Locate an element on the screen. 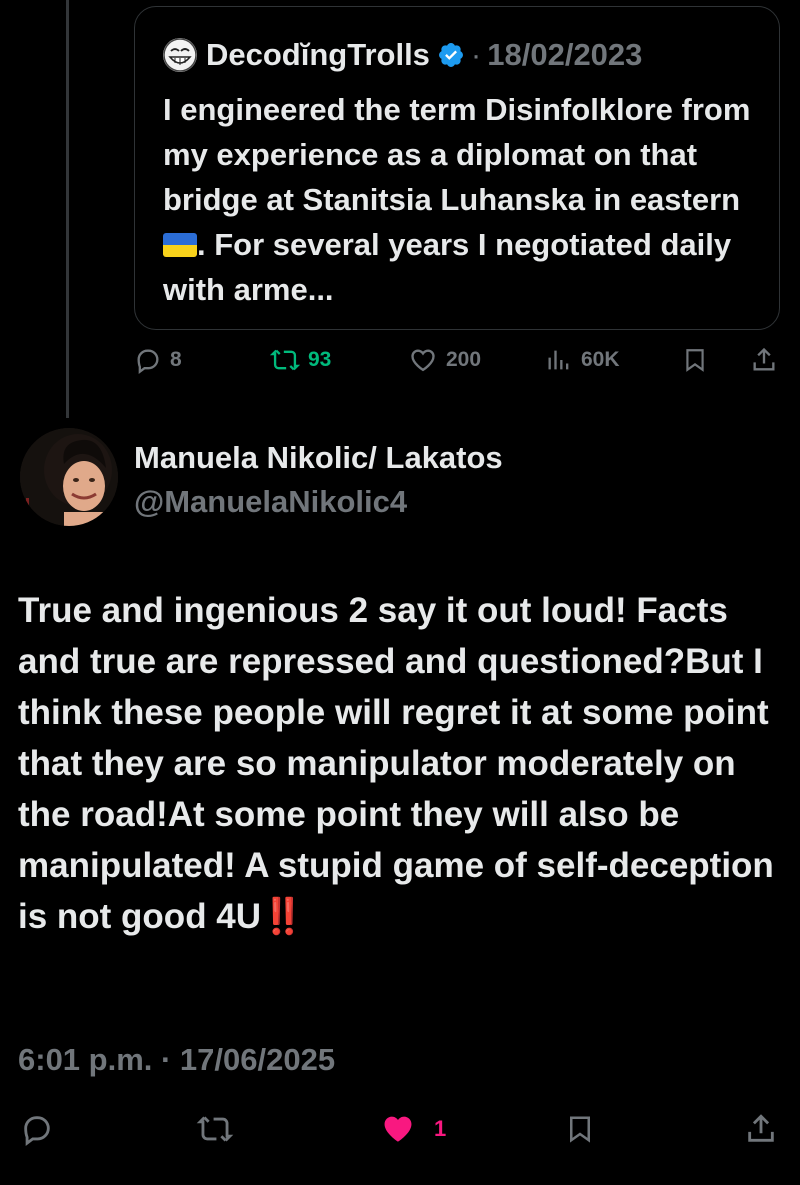  ukraine-flag-icon is located at coordinates (180, 245).